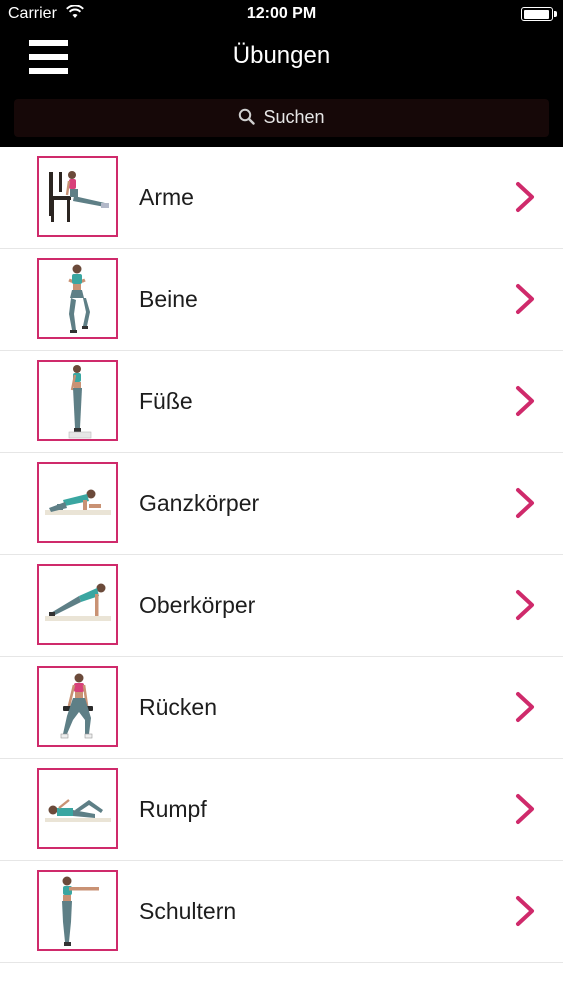 The image size is (563, 1000). I want to click on back-exercise-dumbbell-row-icon, so click(77, 706).